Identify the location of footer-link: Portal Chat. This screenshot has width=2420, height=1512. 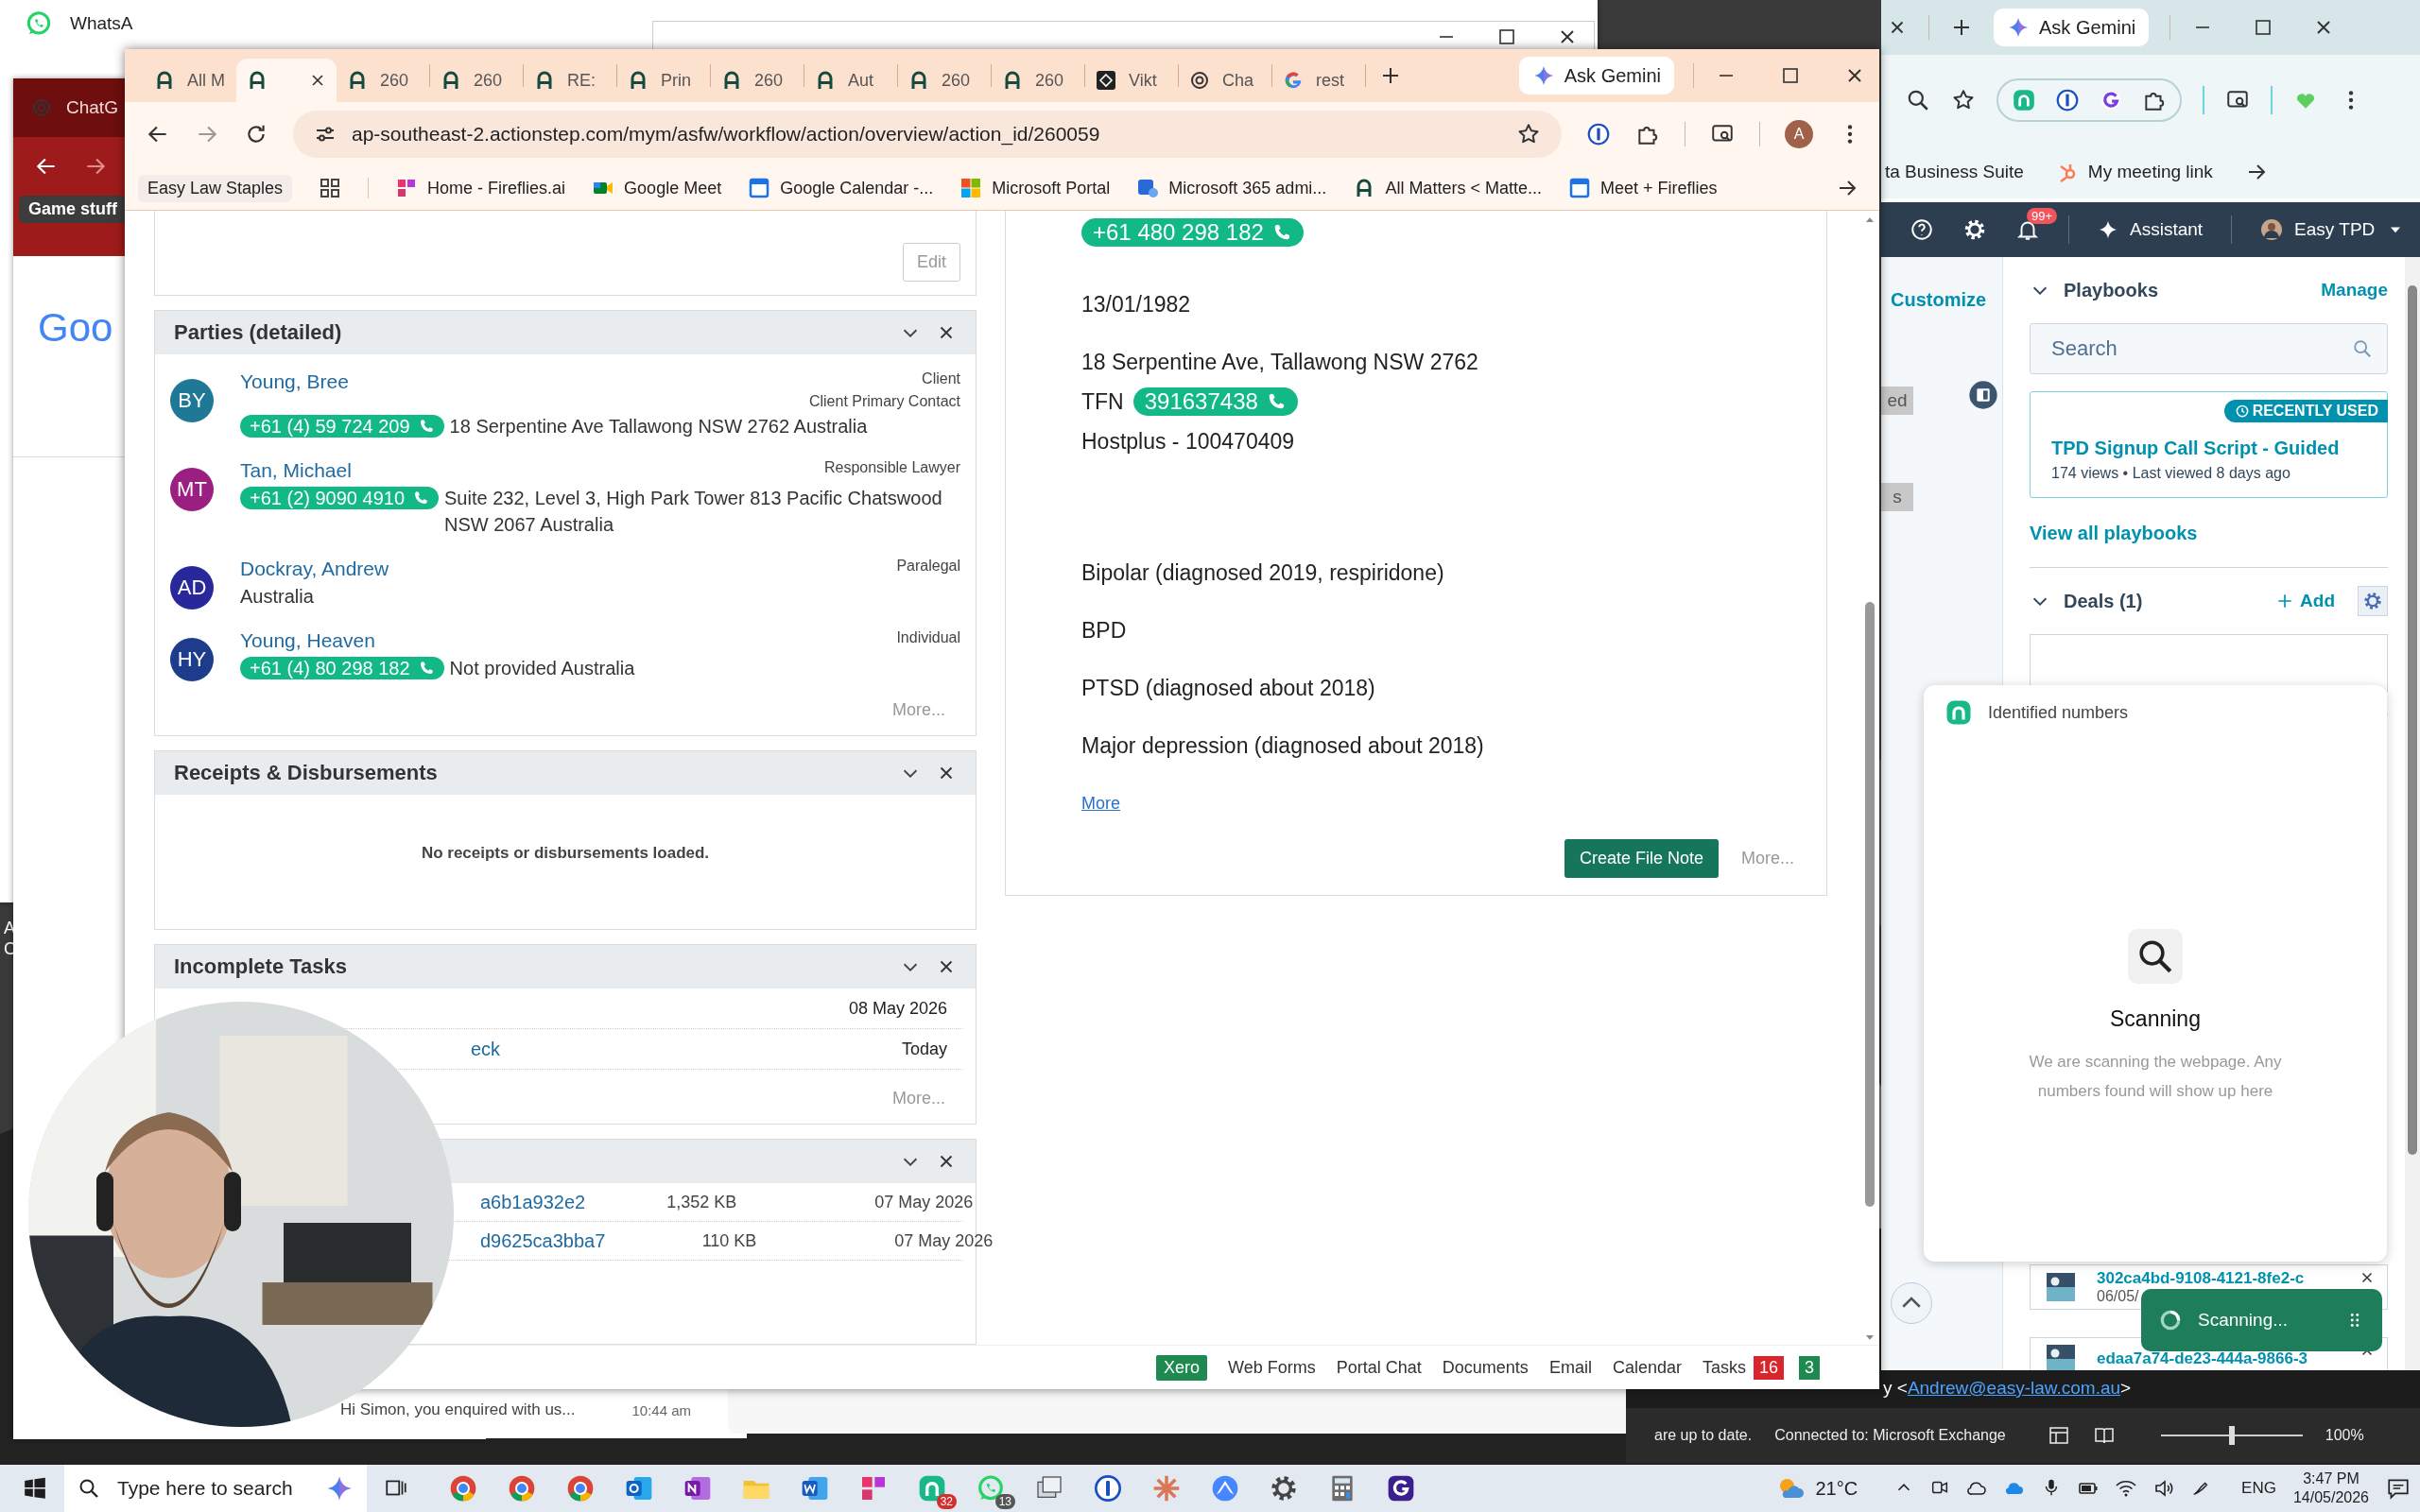
(1379, 1367).